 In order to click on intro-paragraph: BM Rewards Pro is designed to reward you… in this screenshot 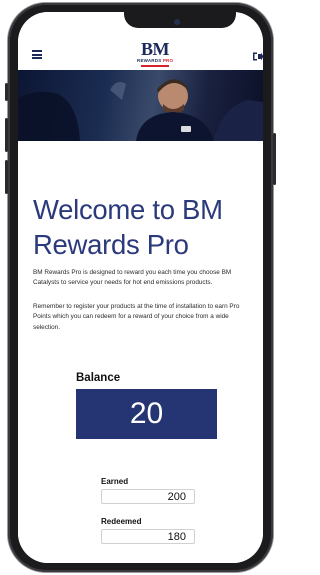, I will do `click(132, 278)`.